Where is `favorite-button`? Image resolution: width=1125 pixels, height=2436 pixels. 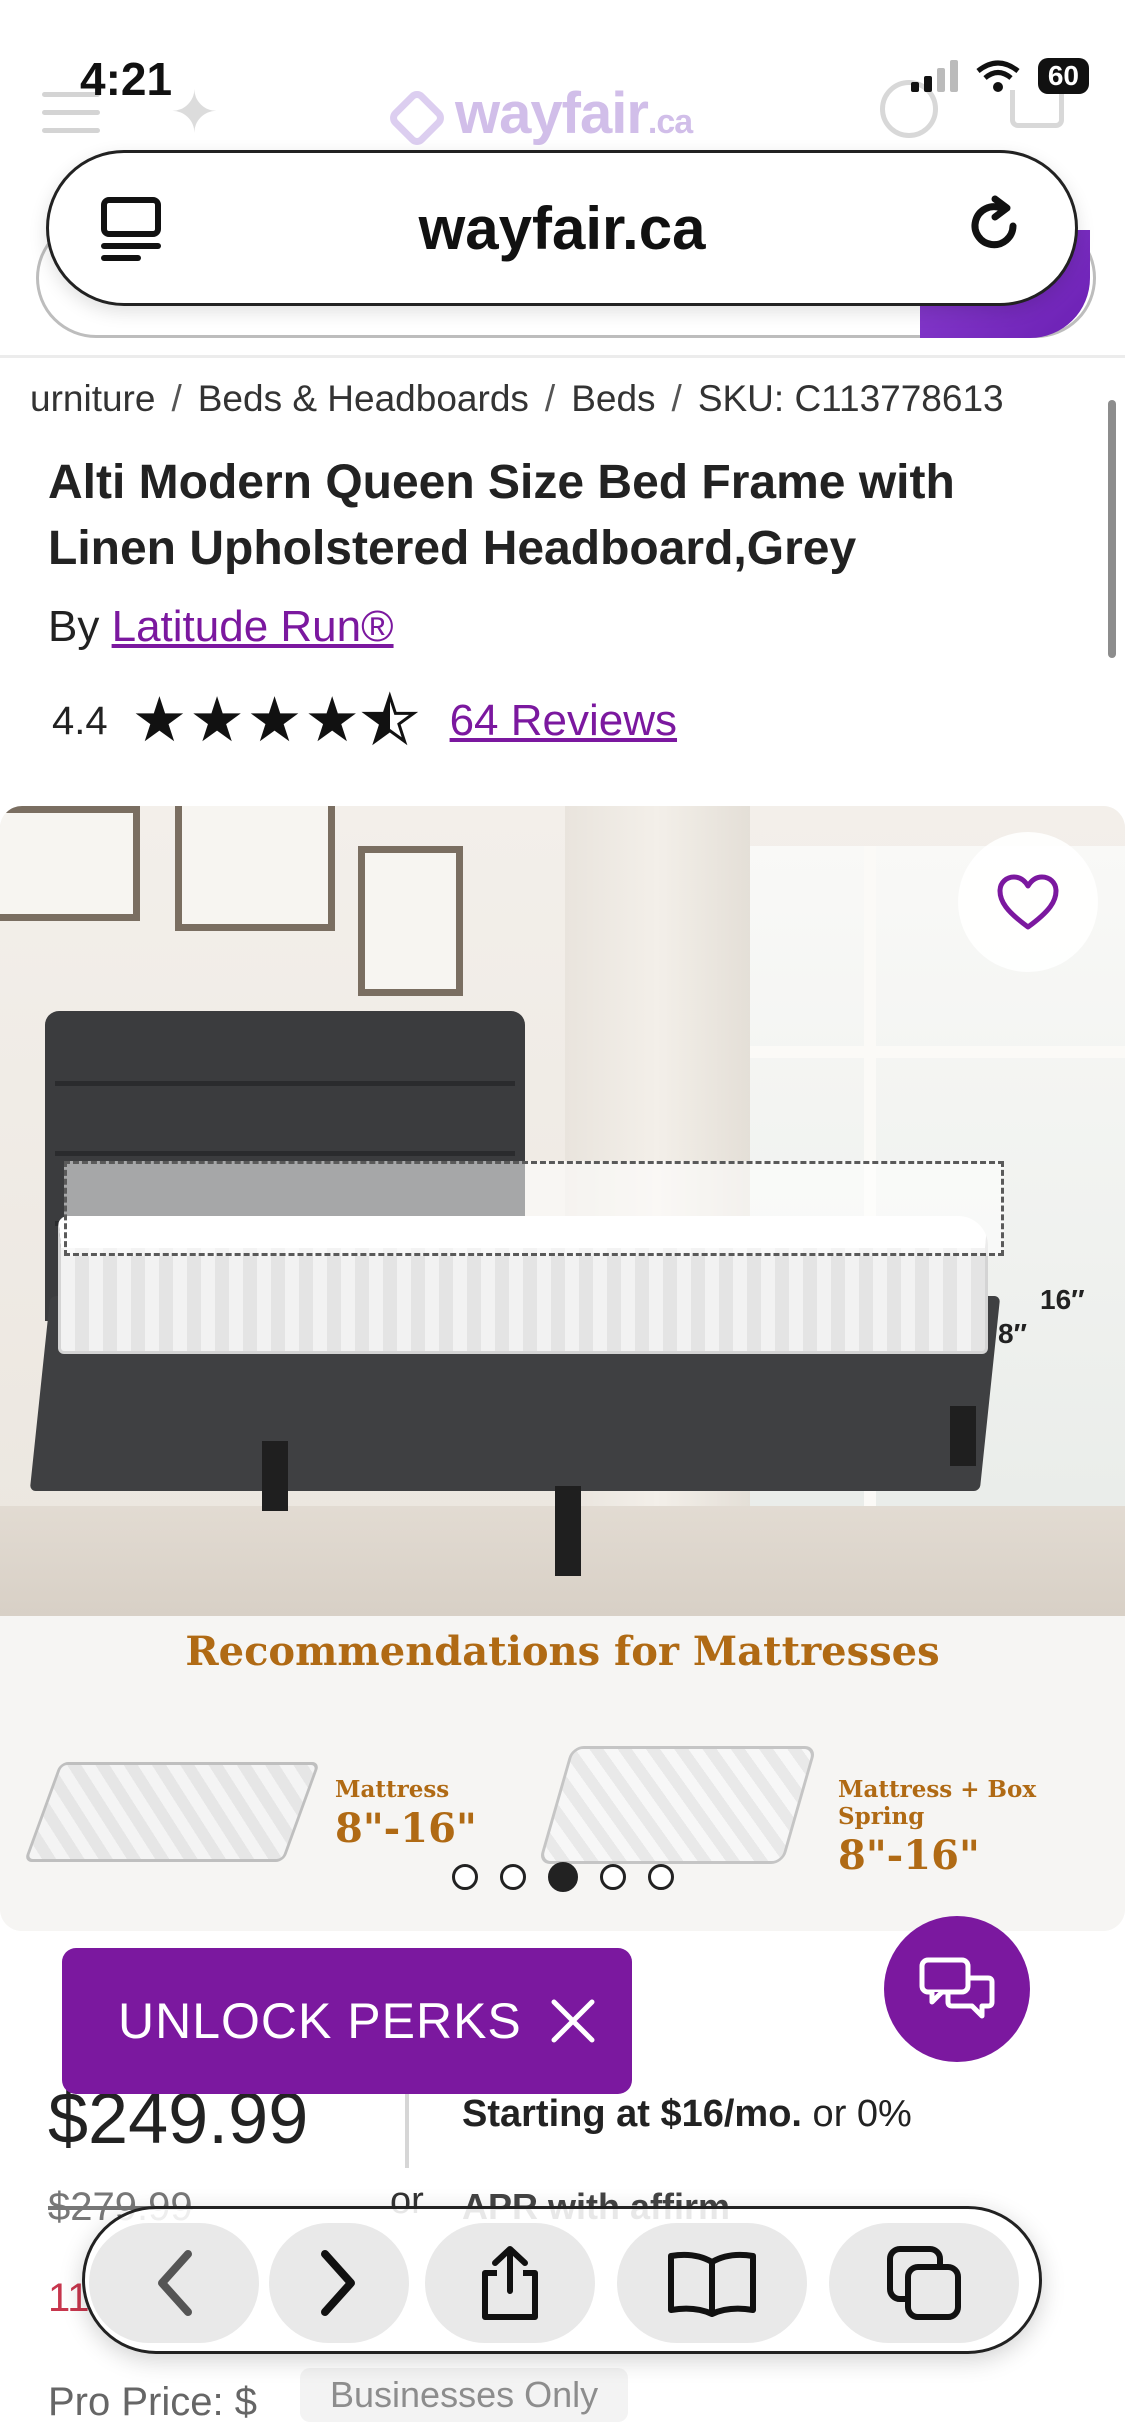
favorite-button is located at coordinates (1028, 902).